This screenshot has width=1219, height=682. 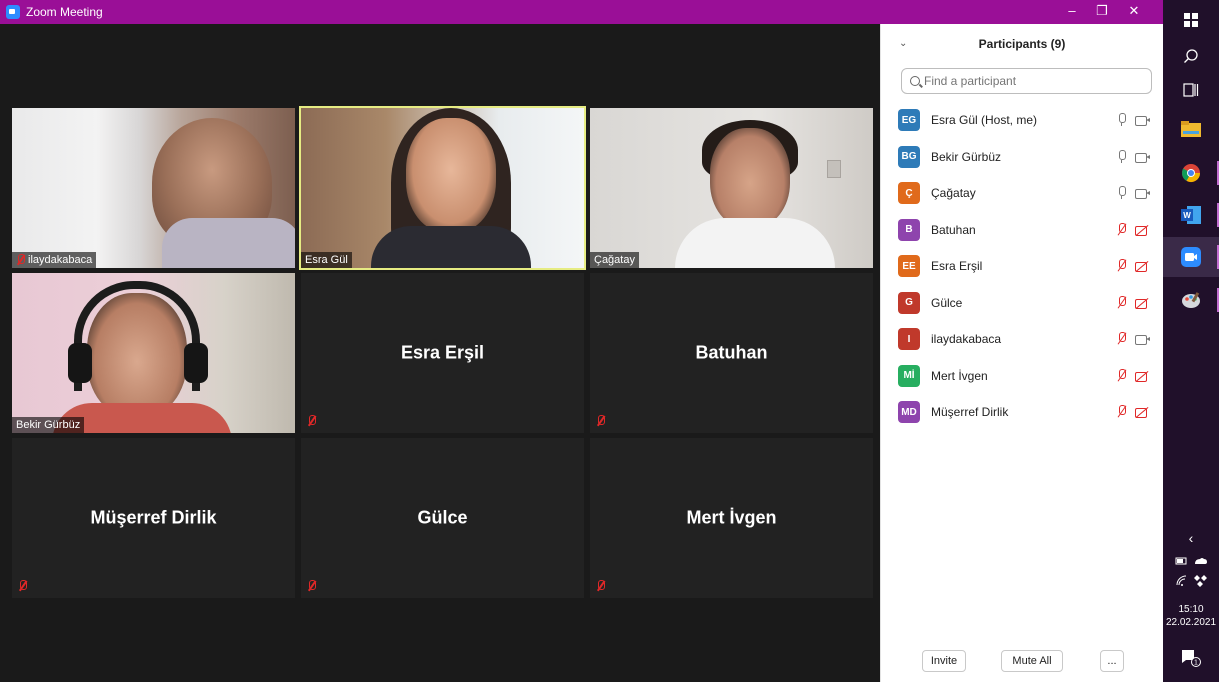 What do you see at coordinates (1022, 230) in the screenshot?
I see `participant-row: B Batuhan` at bounding box center [1022, 230].